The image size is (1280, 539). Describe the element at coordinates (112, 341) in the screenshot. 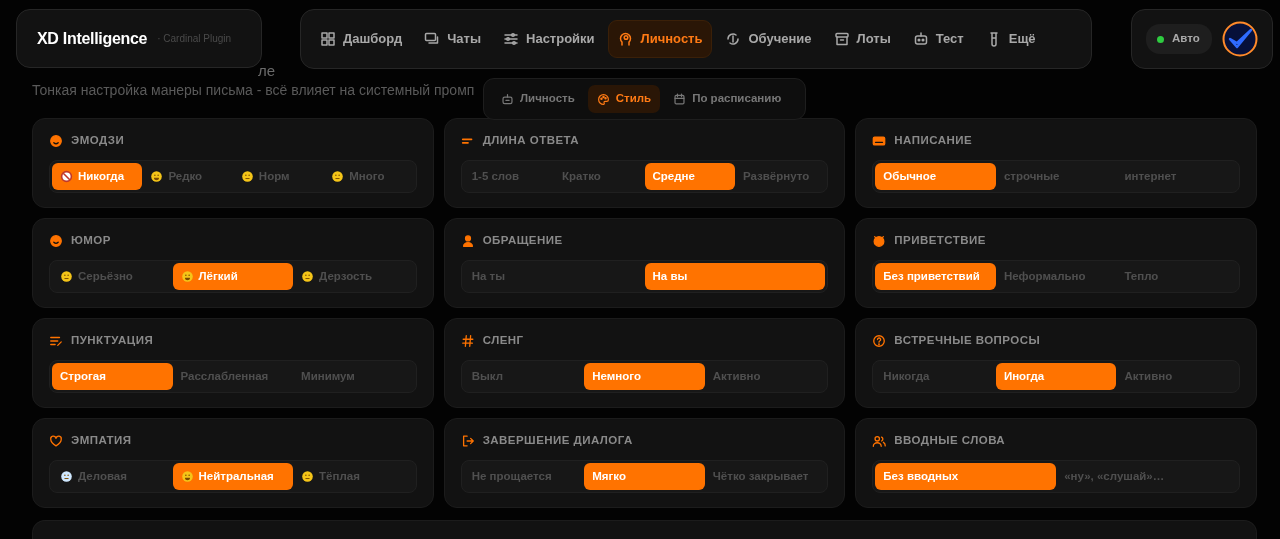

I see `setting-title: ПУНКТУАЦИЯ` at that location.